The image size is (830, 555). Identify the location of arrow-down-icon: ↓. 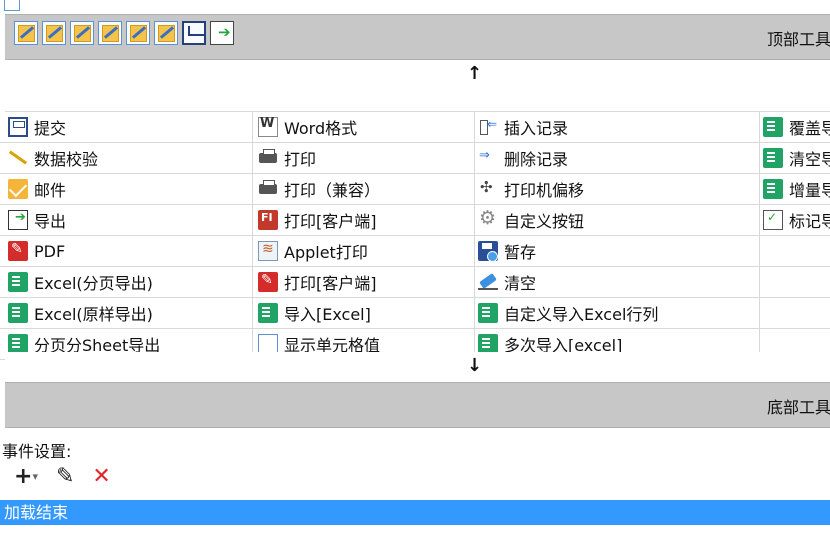
(474, 365).